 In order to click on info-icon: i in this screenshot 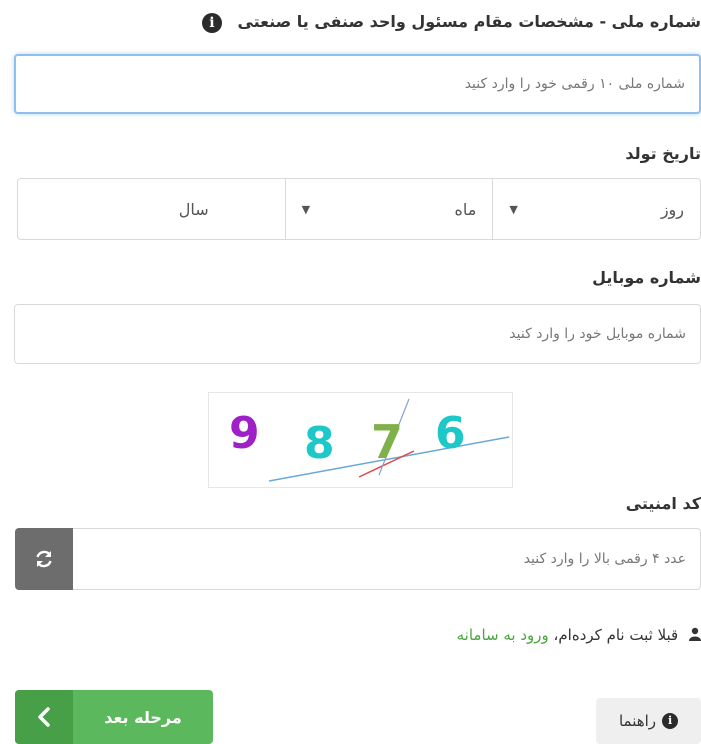, I will do `click(211, 22)`.